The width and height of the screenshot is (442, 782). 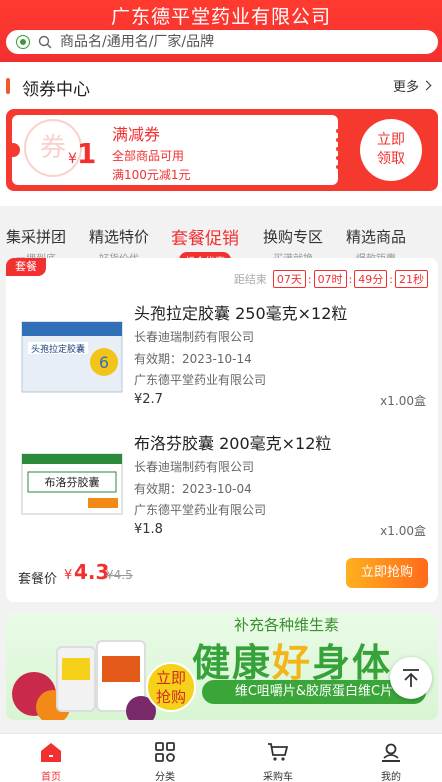 What do you see at coordinates (36, 237) in the screenshot?
I see `tab-label: 集采拼团` at bounding box center [36, 237].